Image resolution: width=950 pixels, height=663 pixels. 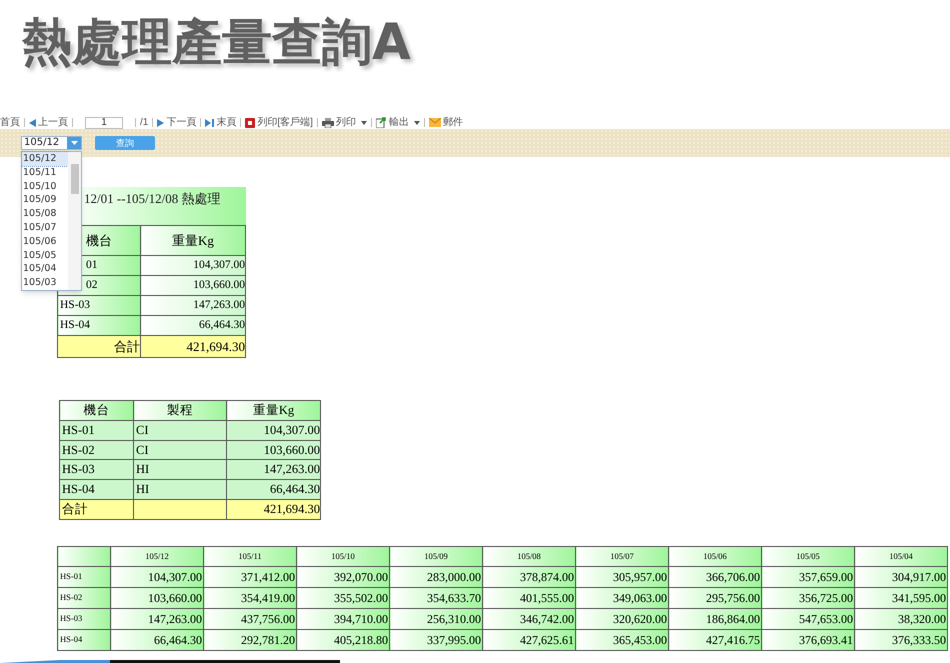 What do you see at coordinates (216, 42) in the screenshot?
I see `slide-title: 熱處理產量查詢A` at bounding box center [216, 42].